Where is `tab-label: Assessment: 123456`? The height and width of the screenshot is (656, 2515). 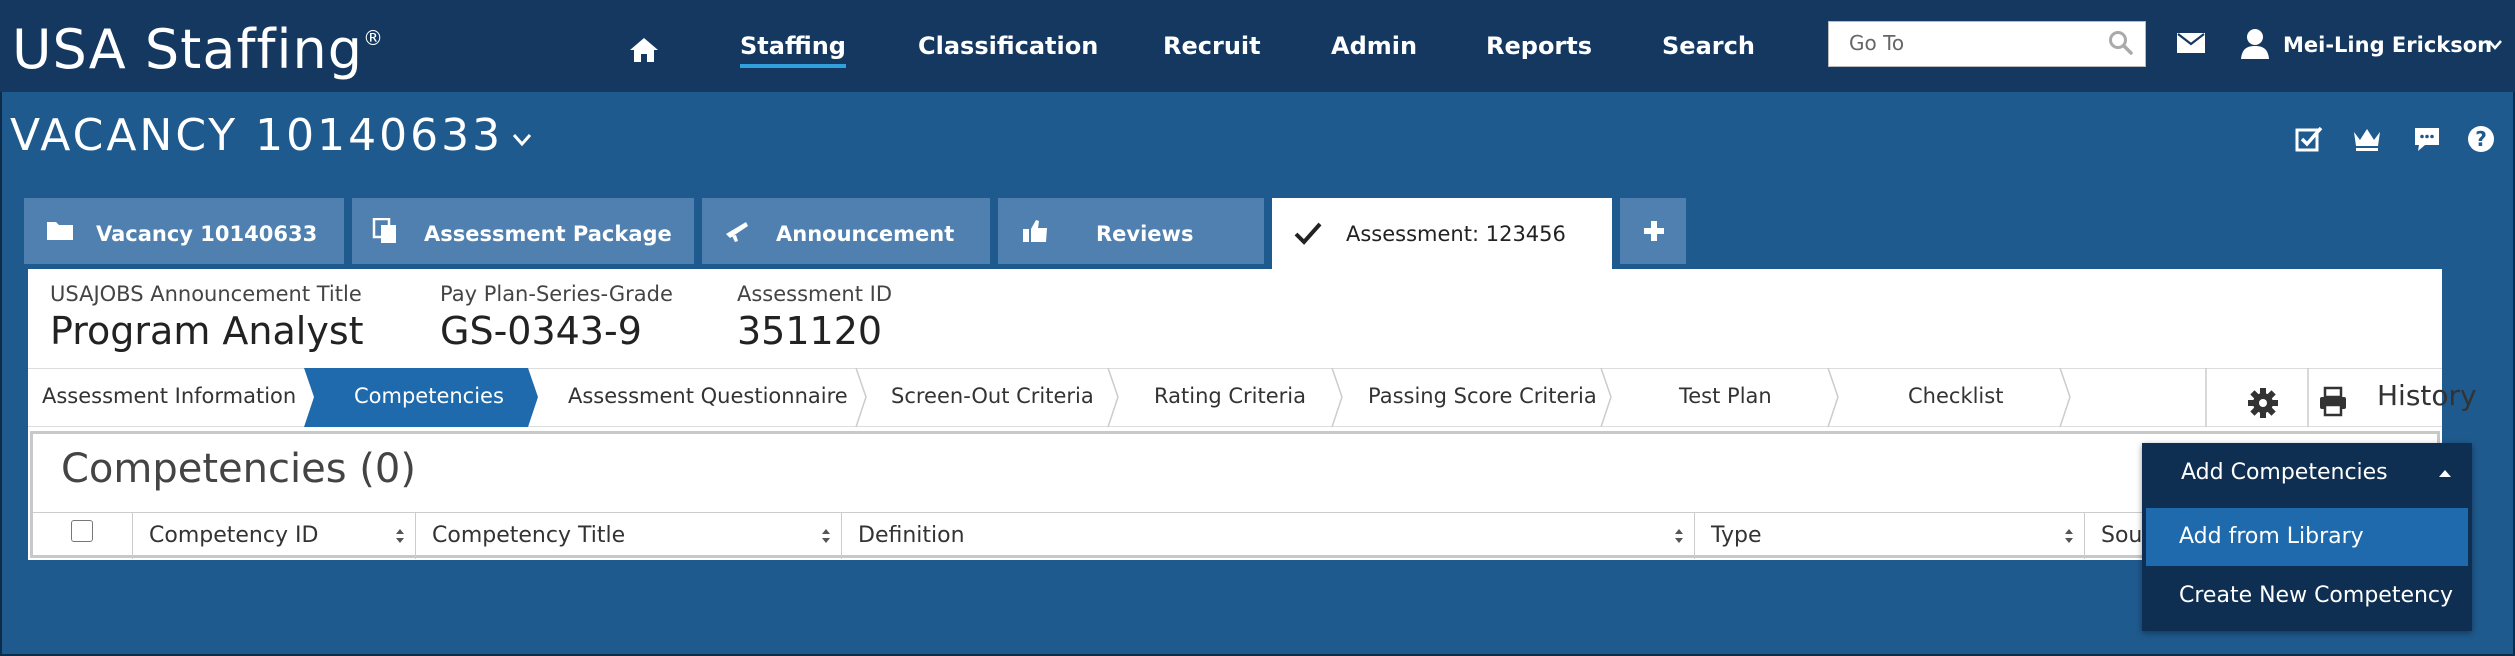
tab-label: Assessment: 123456 is located at coordinates (1456, 234).